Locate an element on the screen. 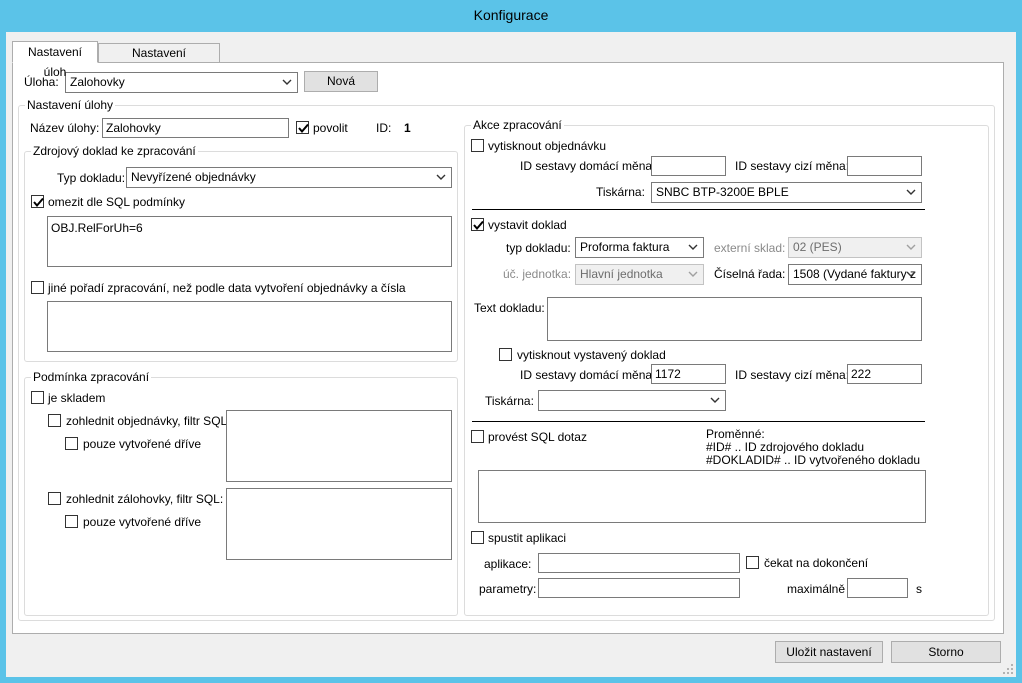  wait-finish-checkbox is located at coordinates (752, 562).